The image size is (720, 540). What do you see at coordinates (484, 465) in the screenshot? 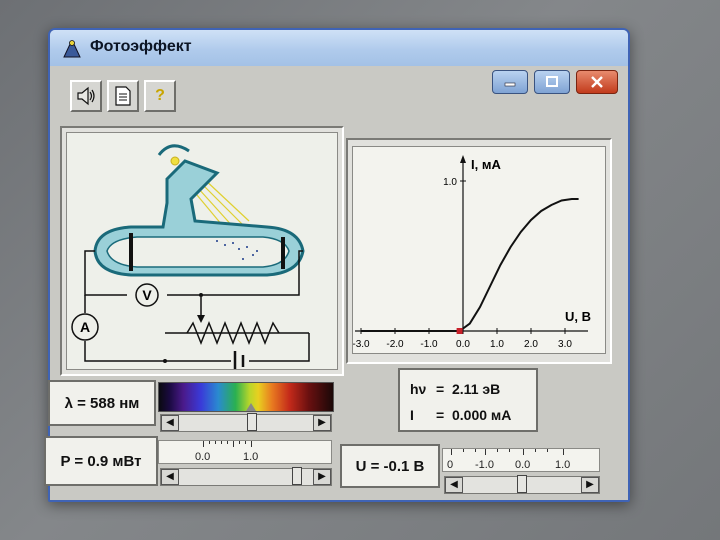
I see `voltage-scale-label-1: -1.0` at bounding box center [484, 465].